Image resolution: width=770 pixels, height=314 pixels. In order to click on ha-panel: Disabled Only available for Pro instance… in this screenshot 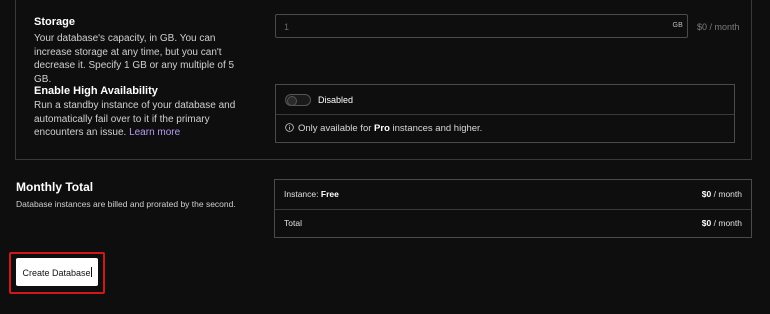, I will do `click(505, 113)`.